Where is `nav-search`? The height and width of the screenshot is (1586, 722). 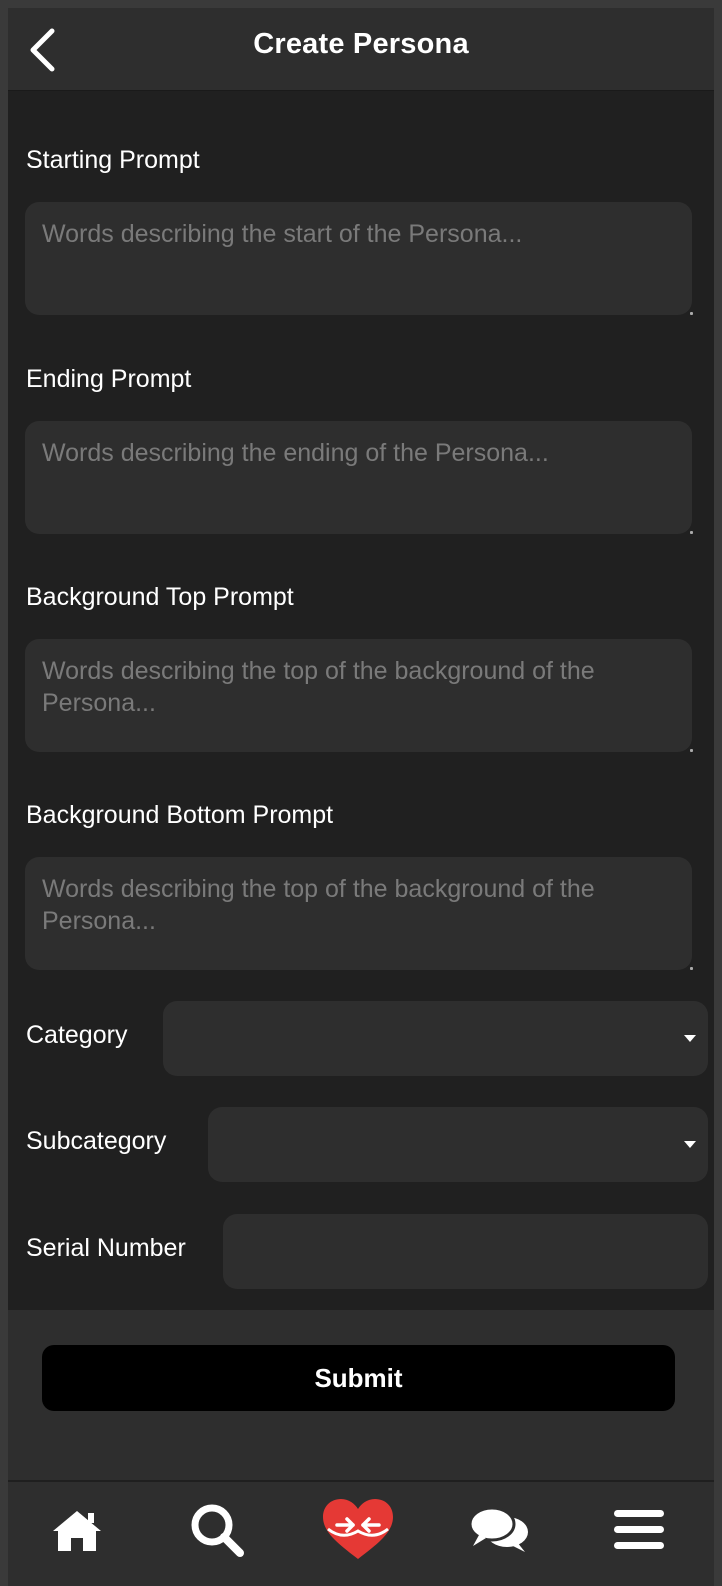 nav-search is located at coordinates (217, 1530).